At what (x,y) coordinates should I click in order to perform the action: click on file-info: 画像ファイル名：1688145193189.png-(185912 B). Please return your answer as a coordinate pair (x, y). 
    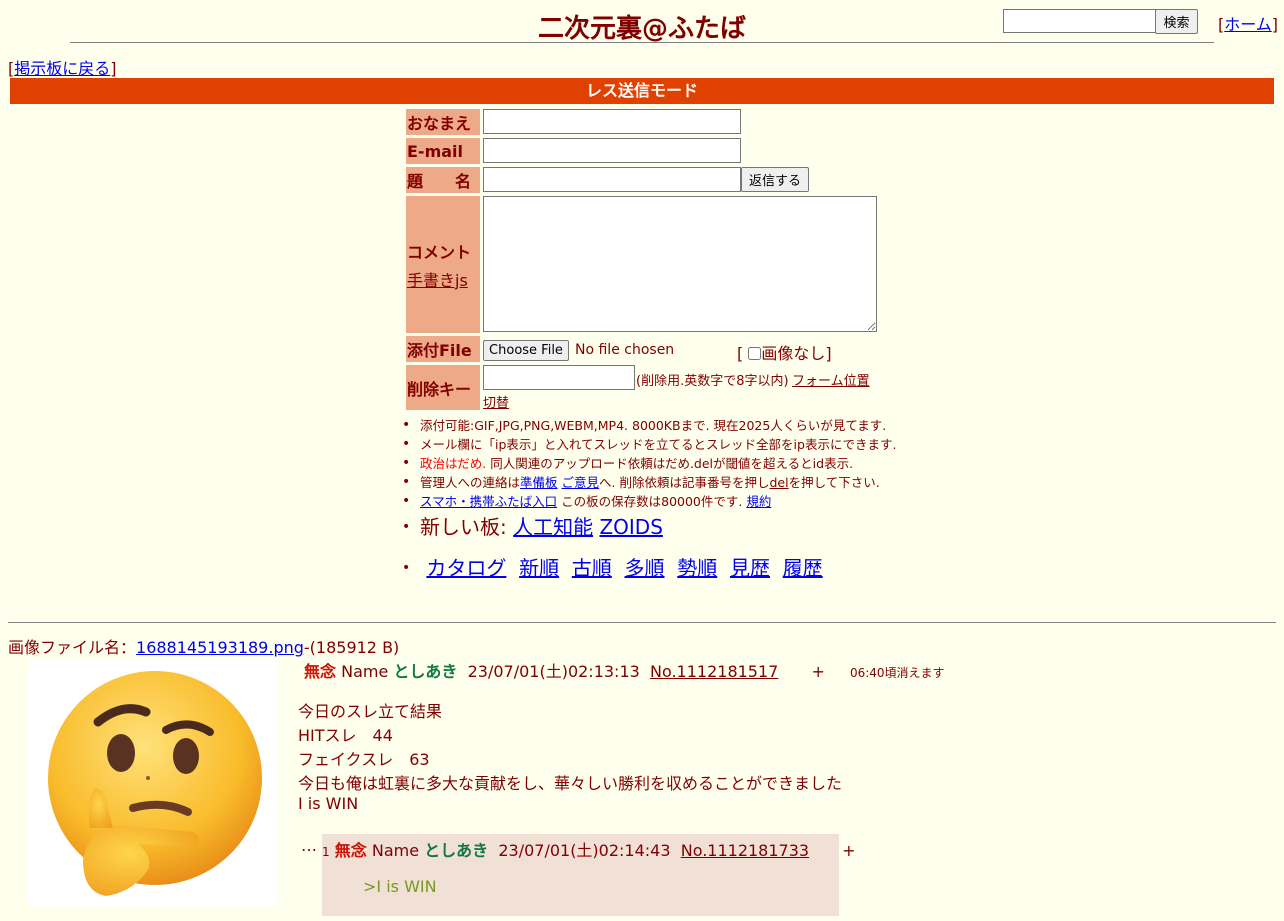
    Looking at the image, I should click on (203, 646).